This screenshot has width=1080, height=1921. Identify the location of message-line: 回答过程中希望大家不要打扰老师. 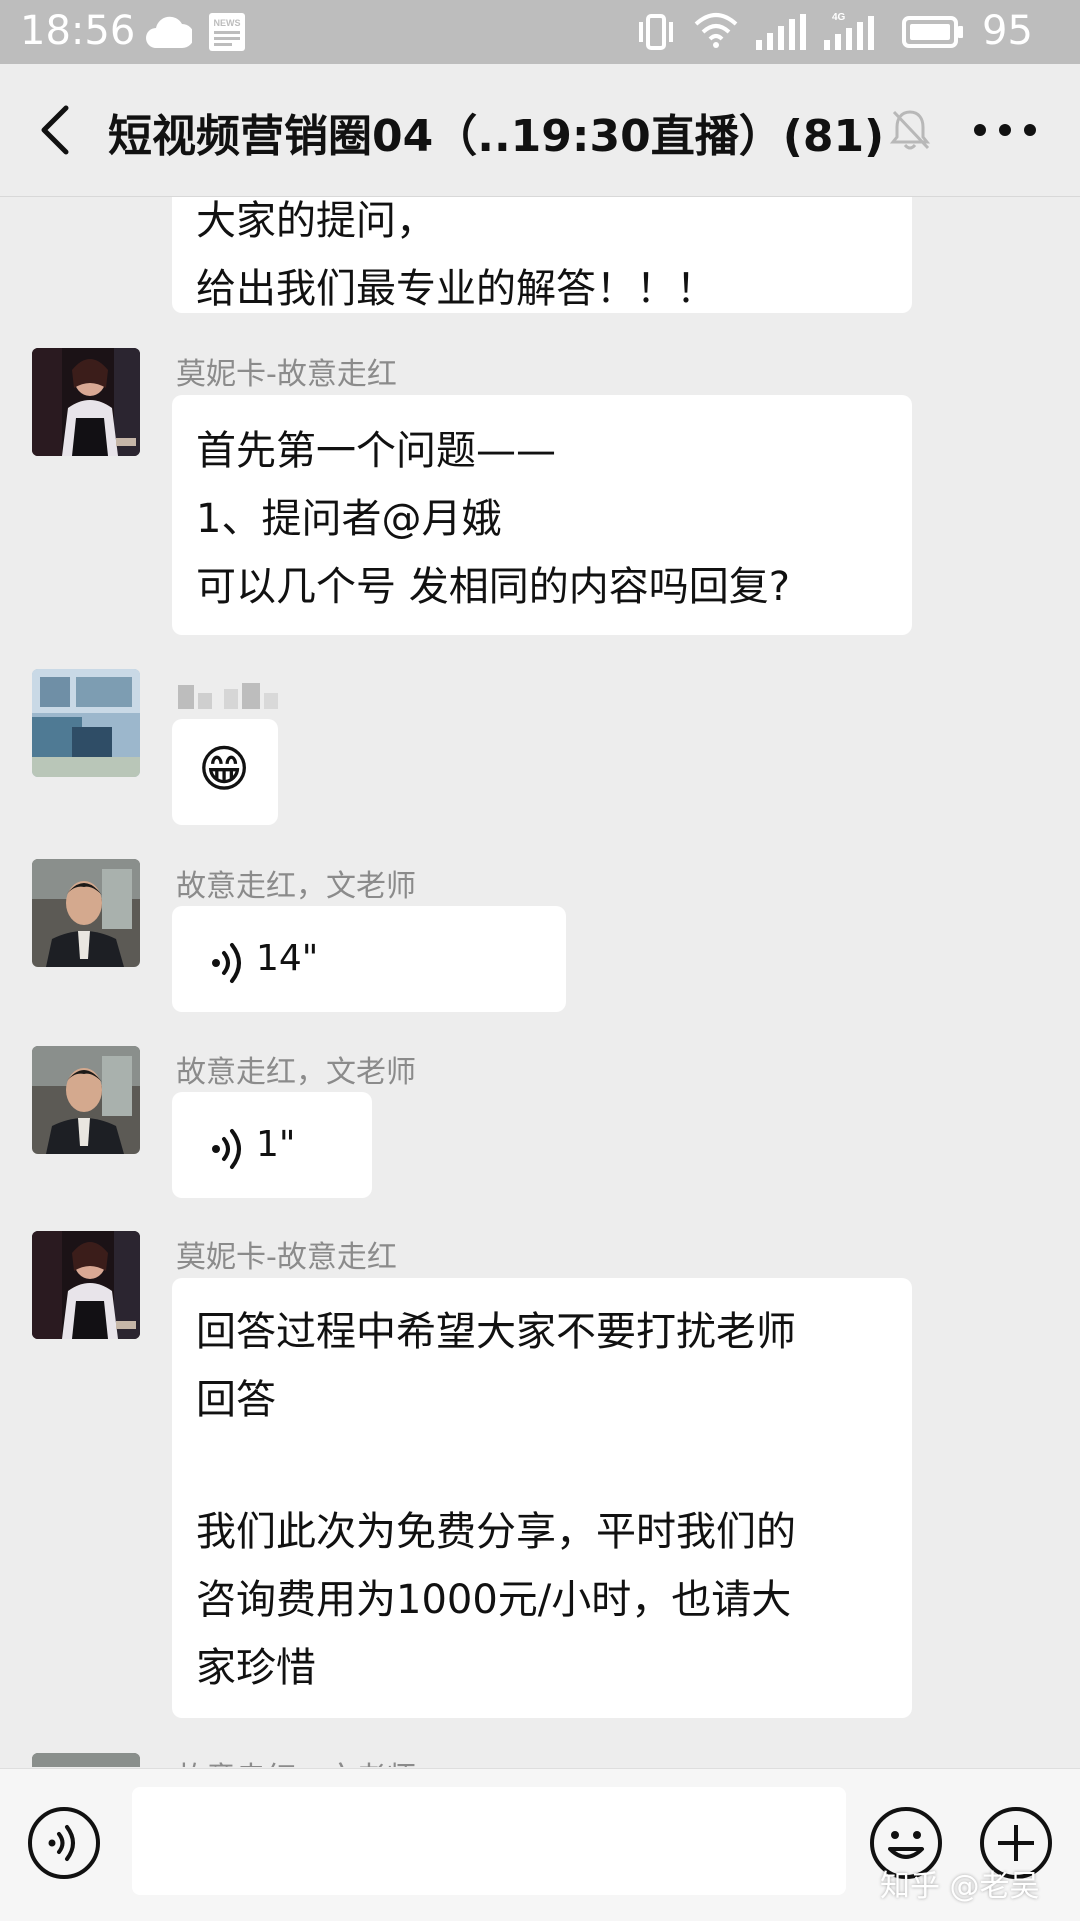
(496, 1332).